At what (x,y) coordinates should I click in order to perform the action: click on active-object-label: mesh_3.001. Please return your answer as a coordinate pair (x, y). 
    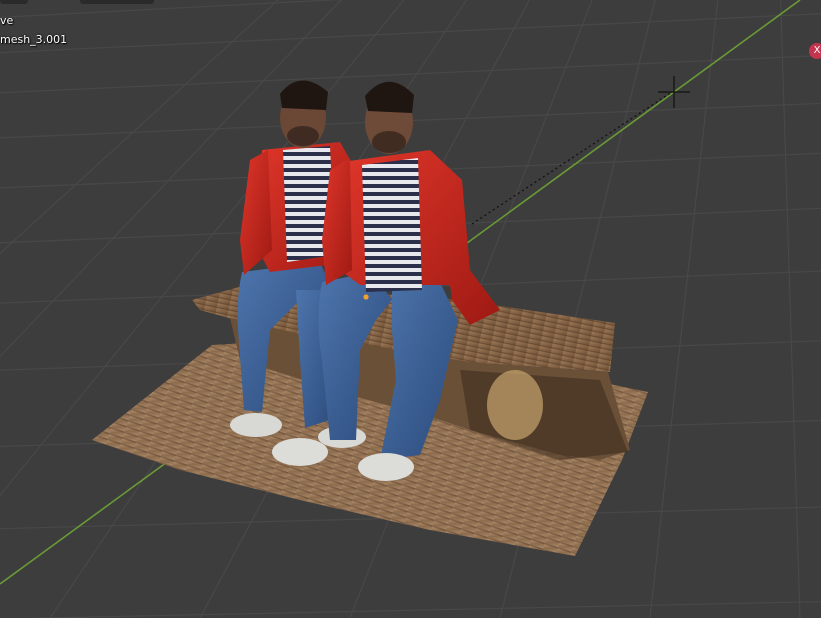
    Looking at the image, I should click on (34, 39).